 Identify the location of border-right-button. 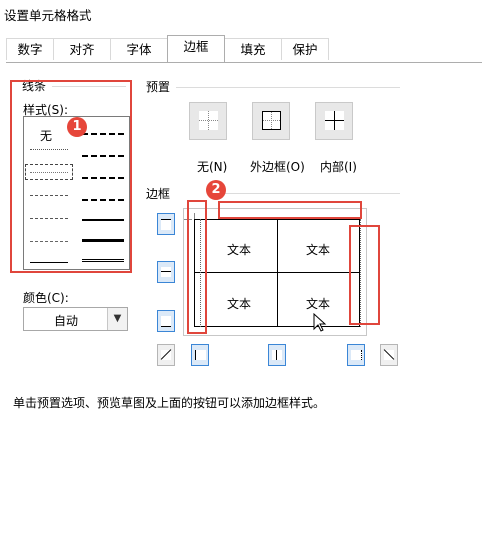
(356, 355).